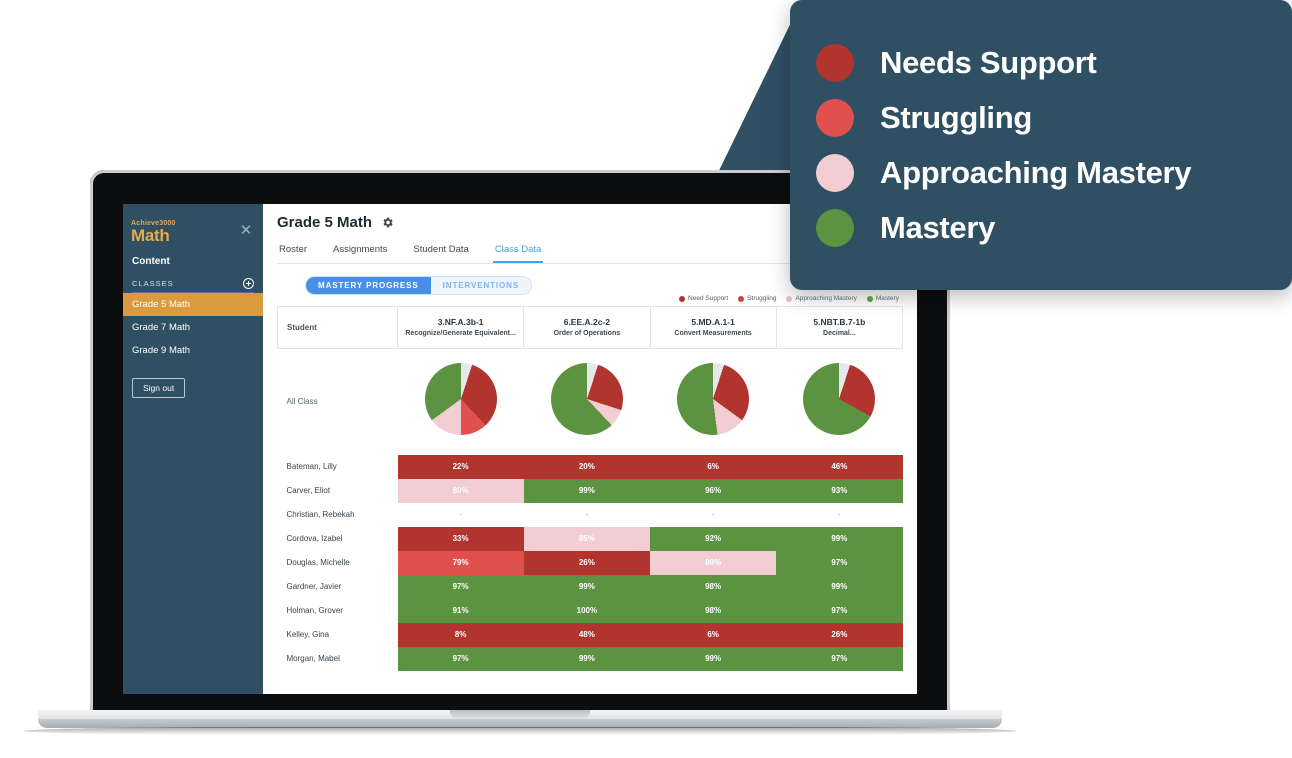 The height and width of the screenshot is (758, 1292). Describe the element at coordinates (460, 321) in the screenshot. I see `standard-code: 3.NF.A.3b-1` at that location.